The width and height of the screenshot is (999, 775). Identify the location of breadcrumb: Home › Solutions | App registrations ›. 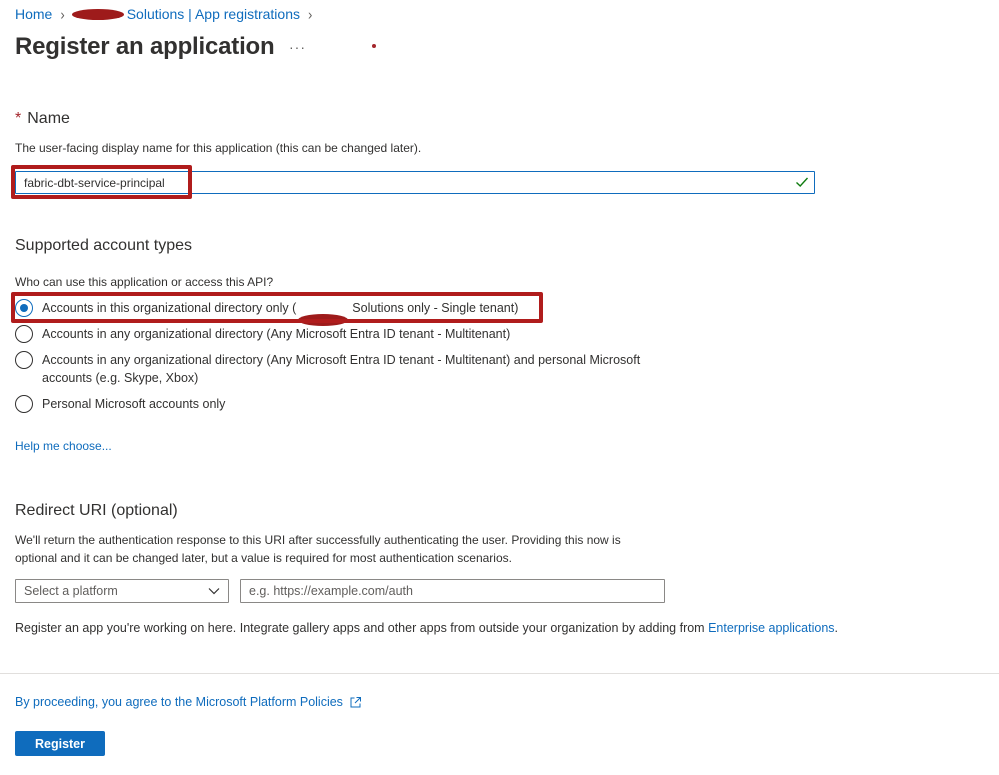
(167, 14).